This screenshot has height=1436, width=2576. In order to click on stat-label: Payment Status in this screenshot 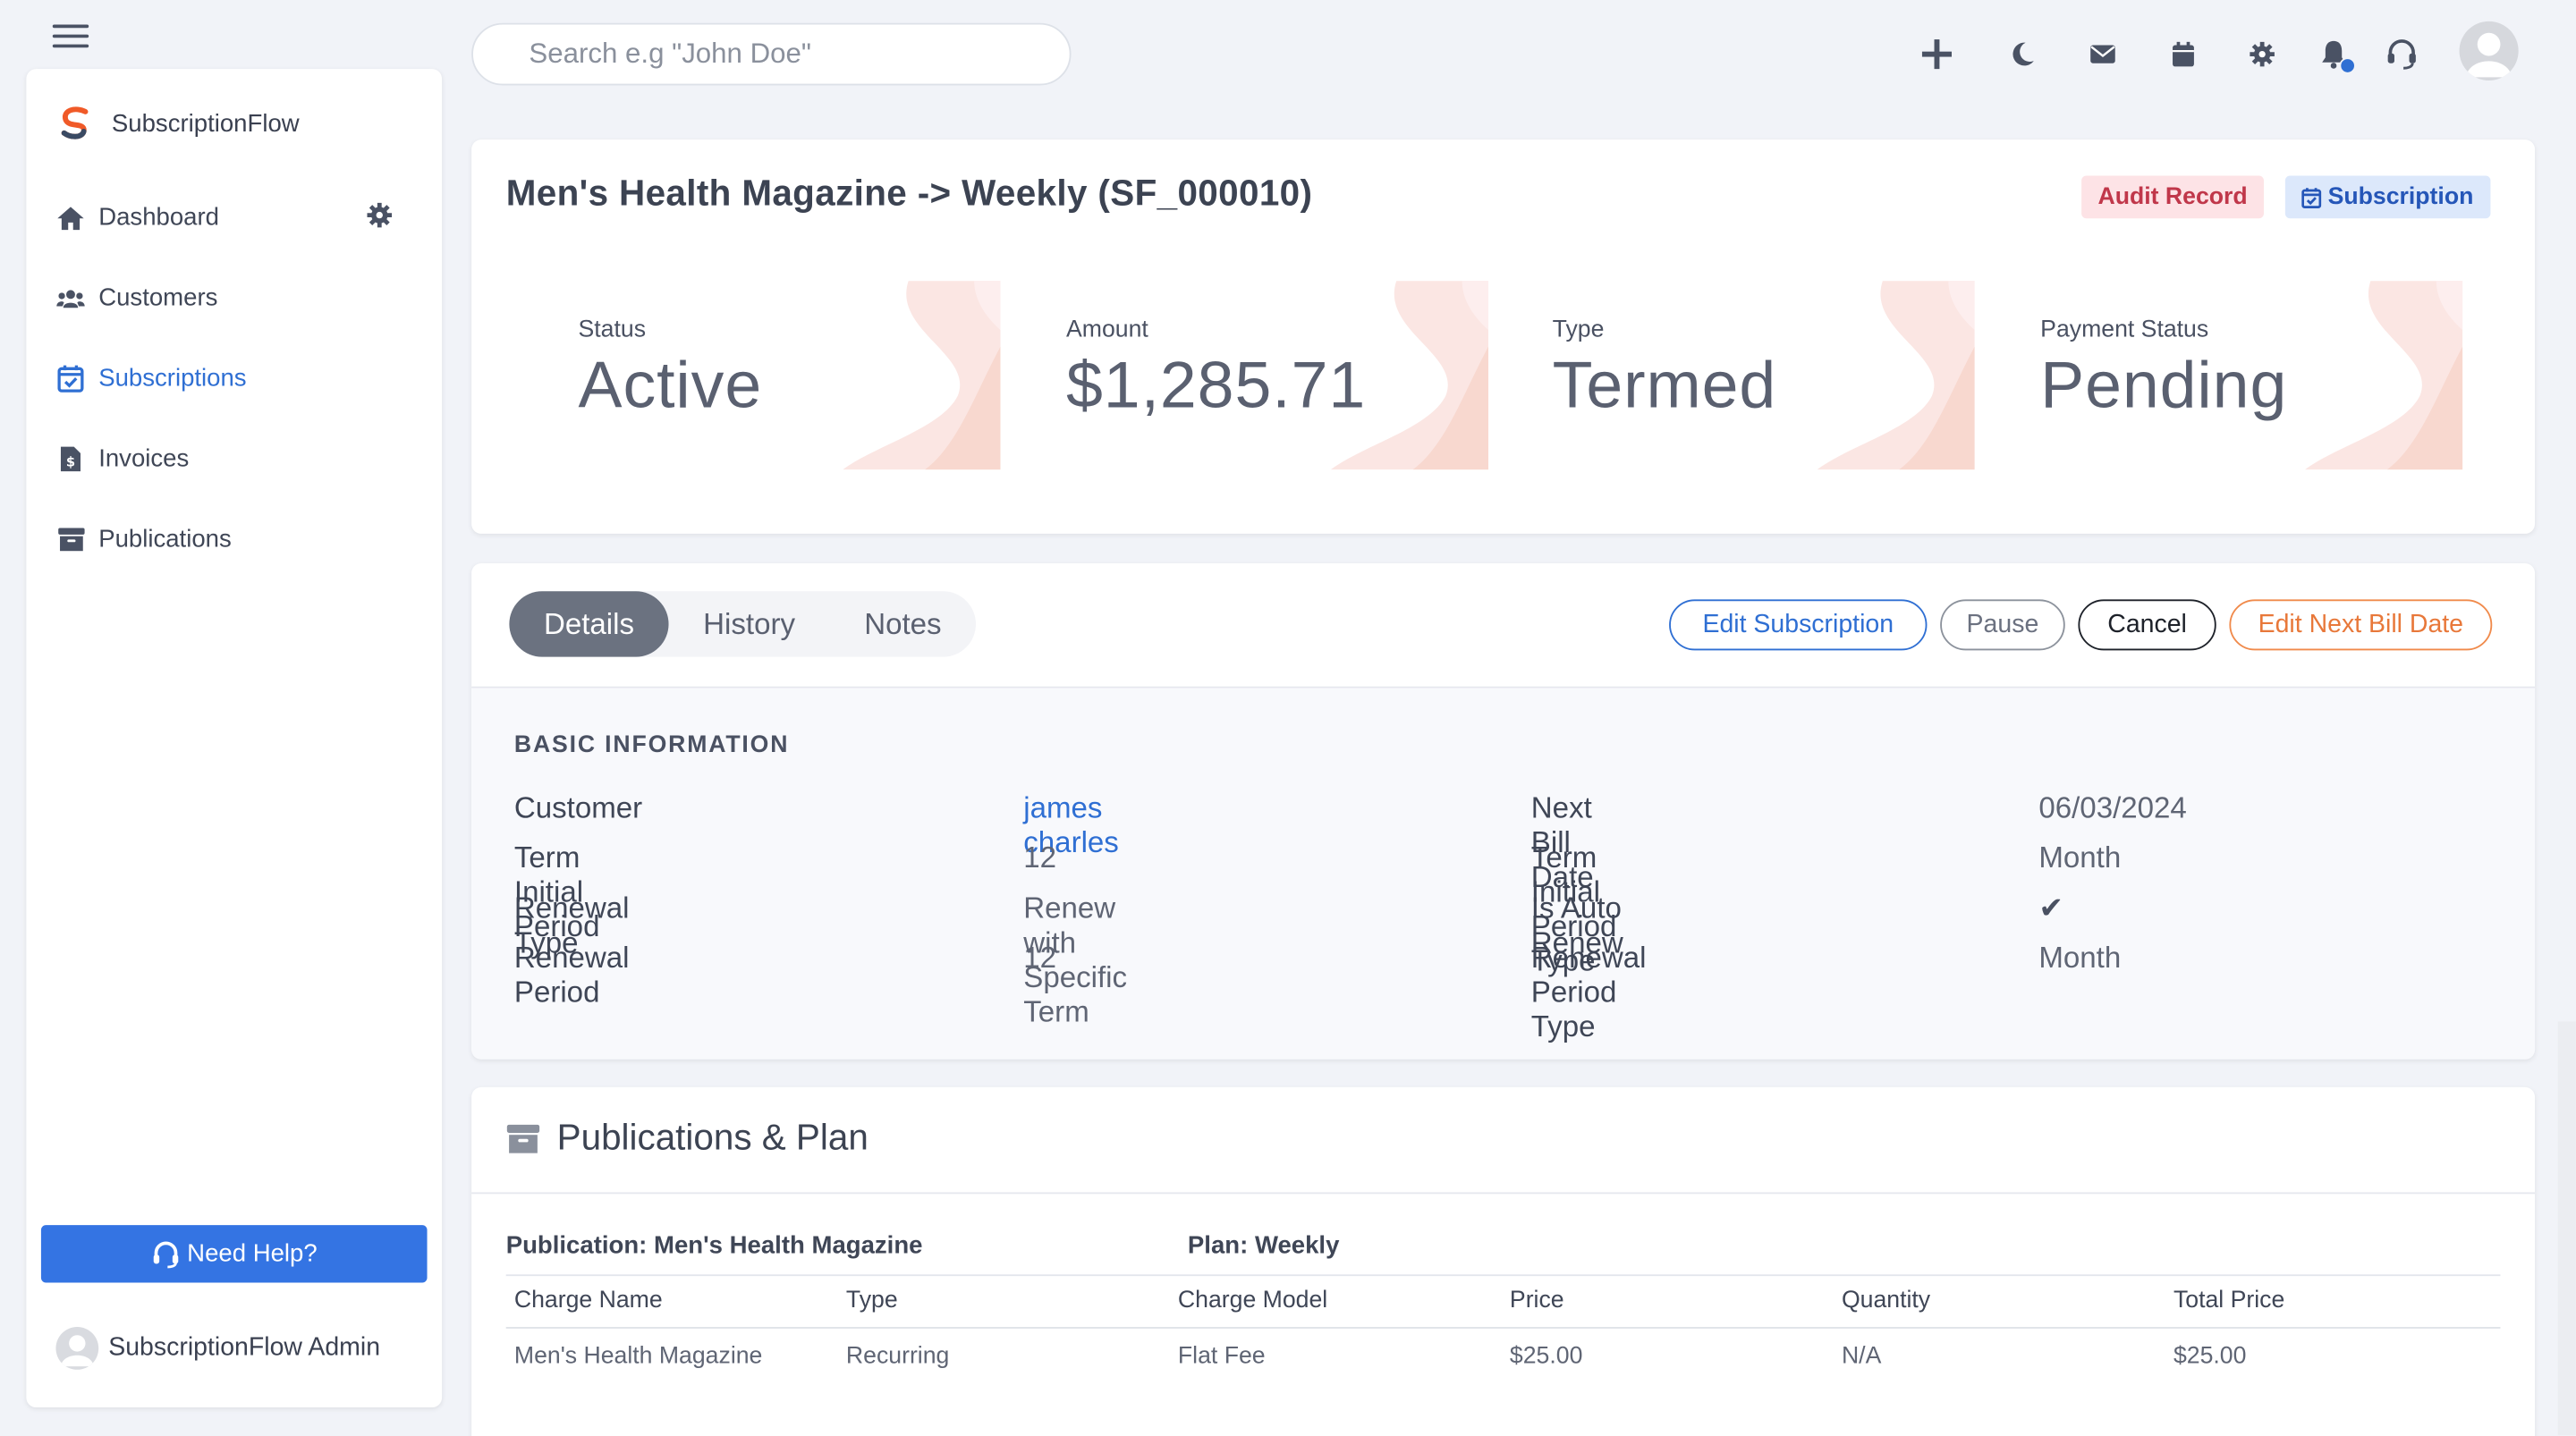, I will do `click(2124, 330)`.